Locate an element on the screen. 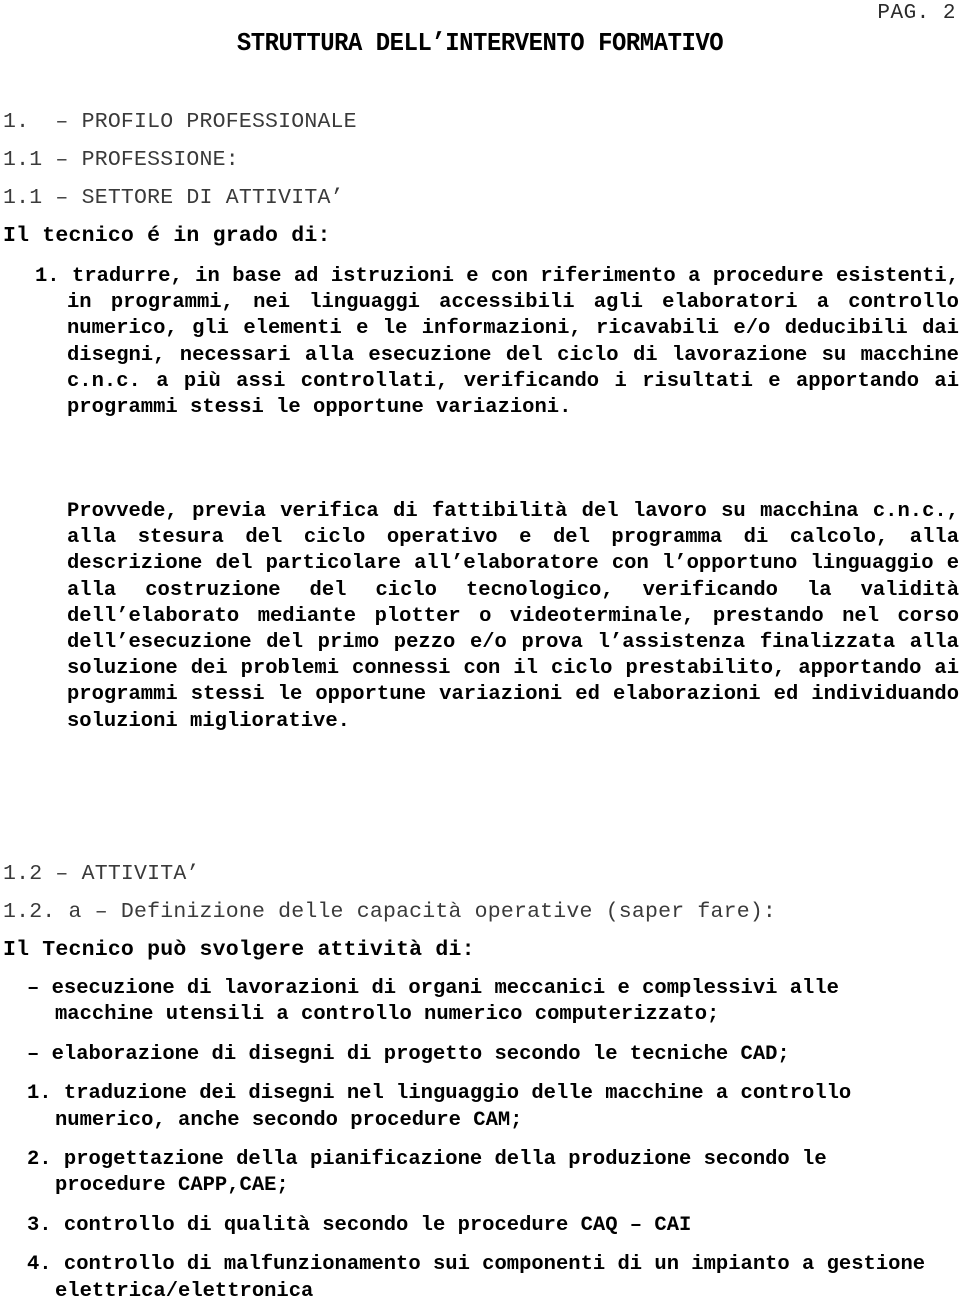  heading-1-1-professione: 1.1 – PROFESSIONE: is located at coordinates (121, 160).